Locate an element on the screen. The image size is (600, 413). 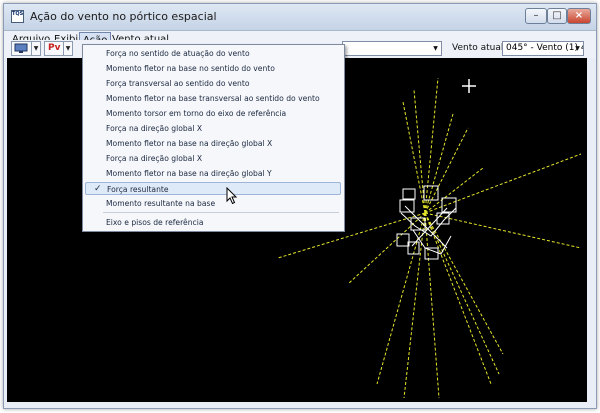
menu-item-forca-transversal: Força transversal ao sentido do vento is located at coordinates (212, 83).